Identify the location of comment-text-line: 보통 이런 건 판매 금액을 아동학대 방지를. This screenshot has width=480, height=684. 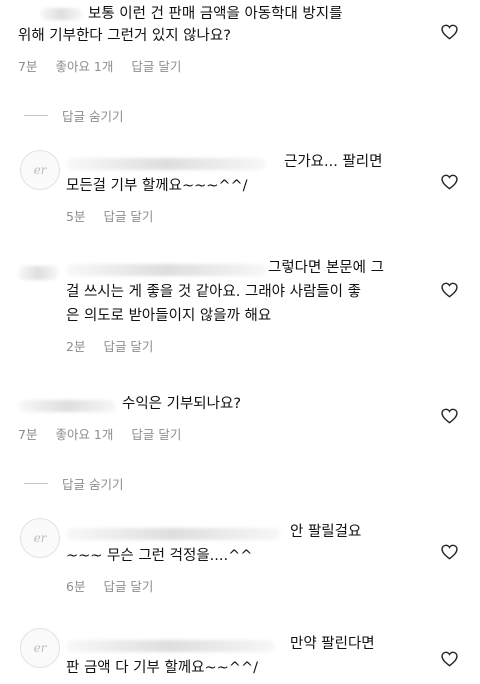
(215, 14).